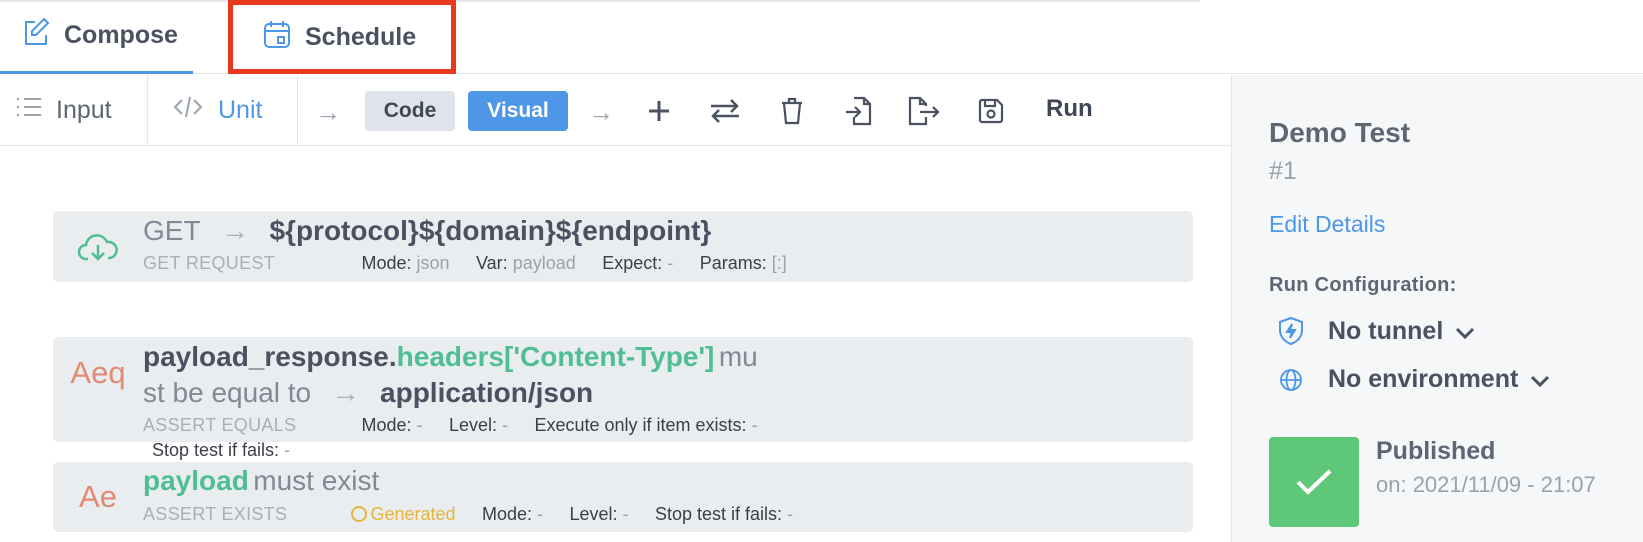 The image size is (1643, 542). What do you see at coordinates (991, 111) in the screenshot?
I see `save-icon` at bounding box center [991, 111].